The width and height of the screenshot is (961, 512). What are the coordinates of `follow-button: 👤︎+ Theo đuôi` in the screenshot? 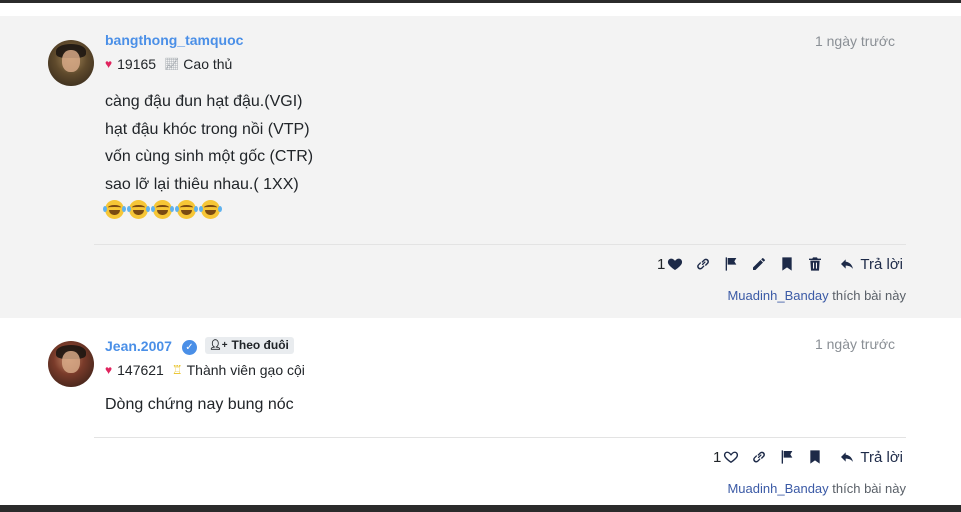 It's located at (249, 345).